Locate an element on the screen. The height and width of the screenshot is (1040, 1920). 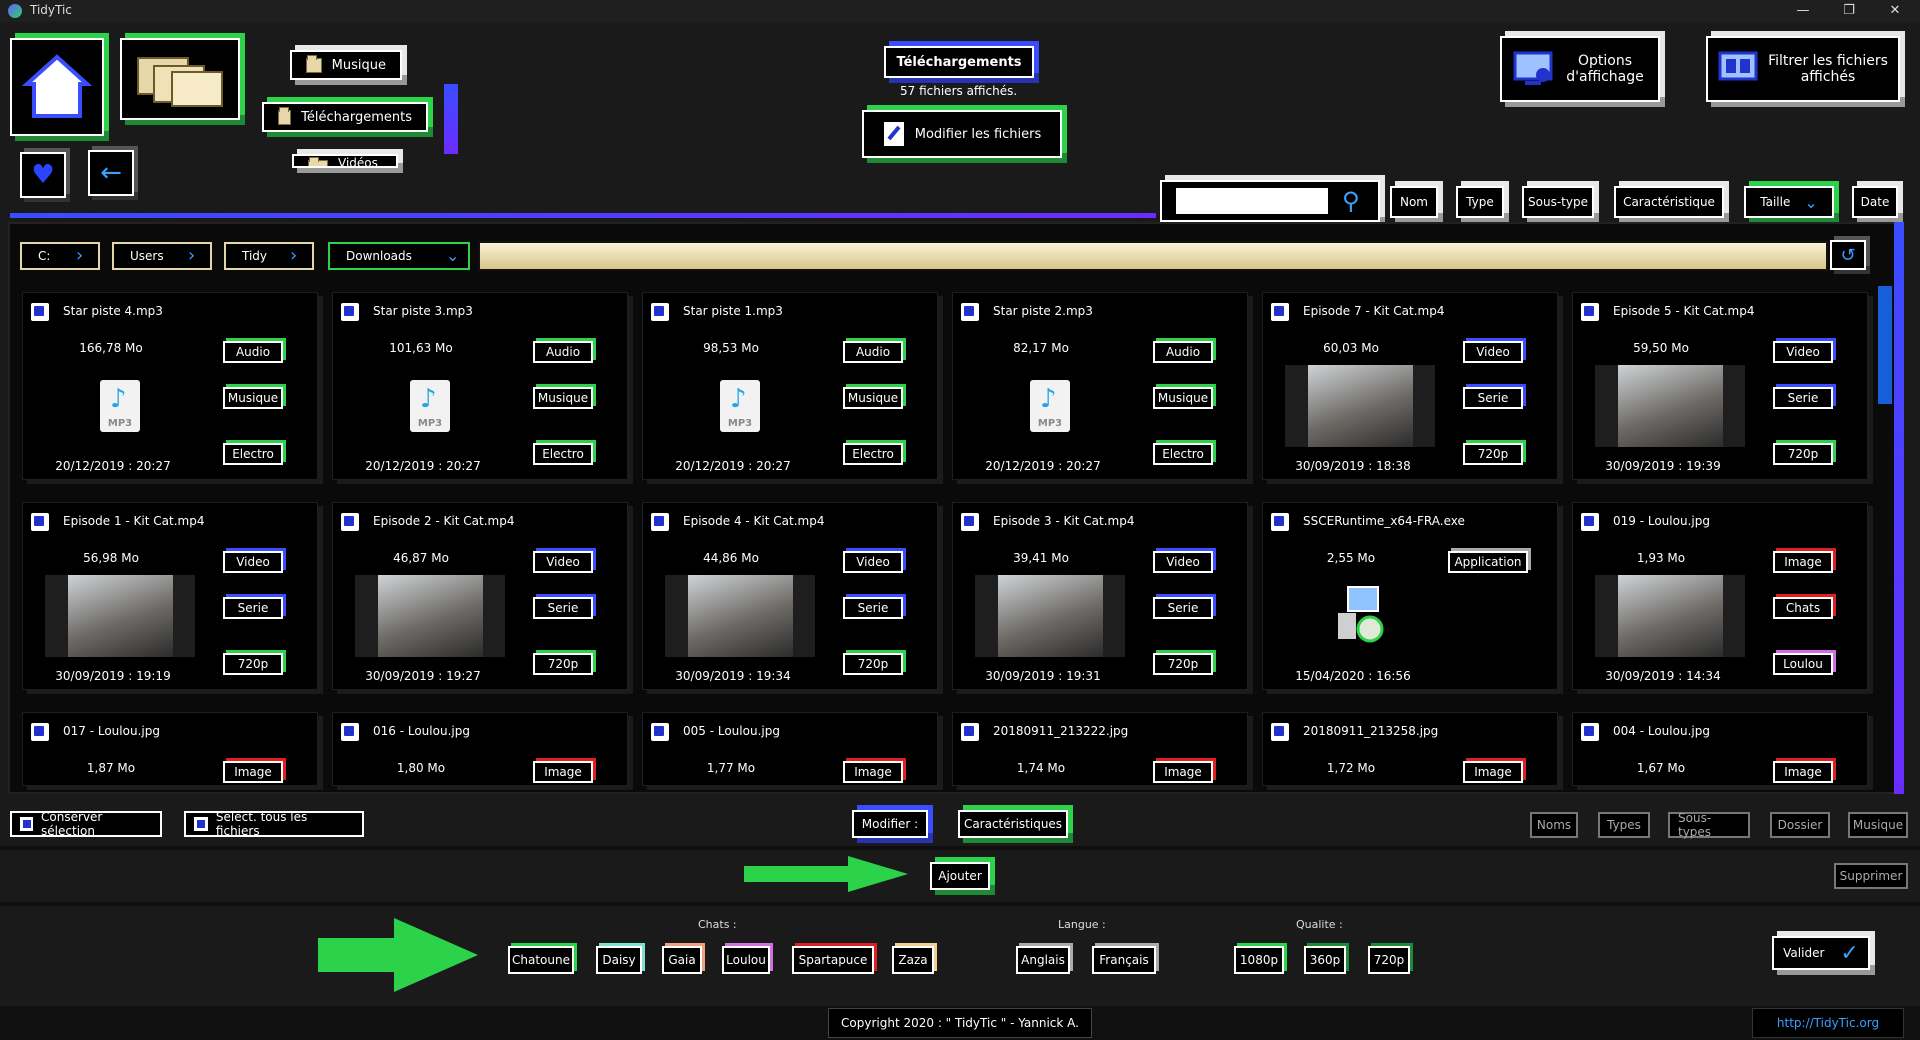
quality-1080p: 1080p is located at coordinates (1259, 960).